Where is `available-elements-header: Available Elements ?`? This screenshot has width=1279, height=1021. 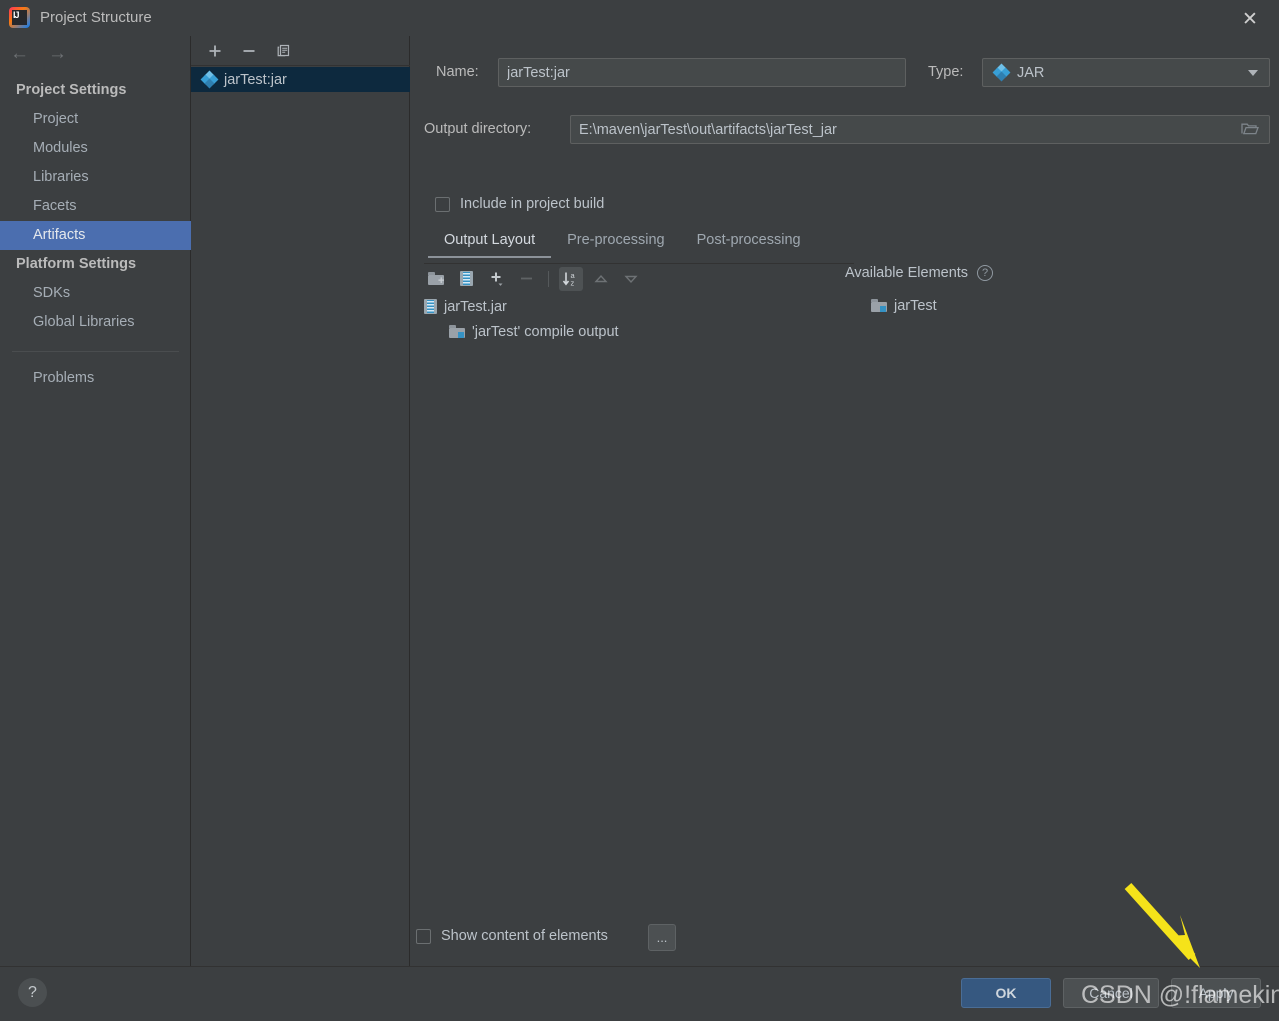
available-elements-header: Available Elements ? is located at coordinates (919, 273).